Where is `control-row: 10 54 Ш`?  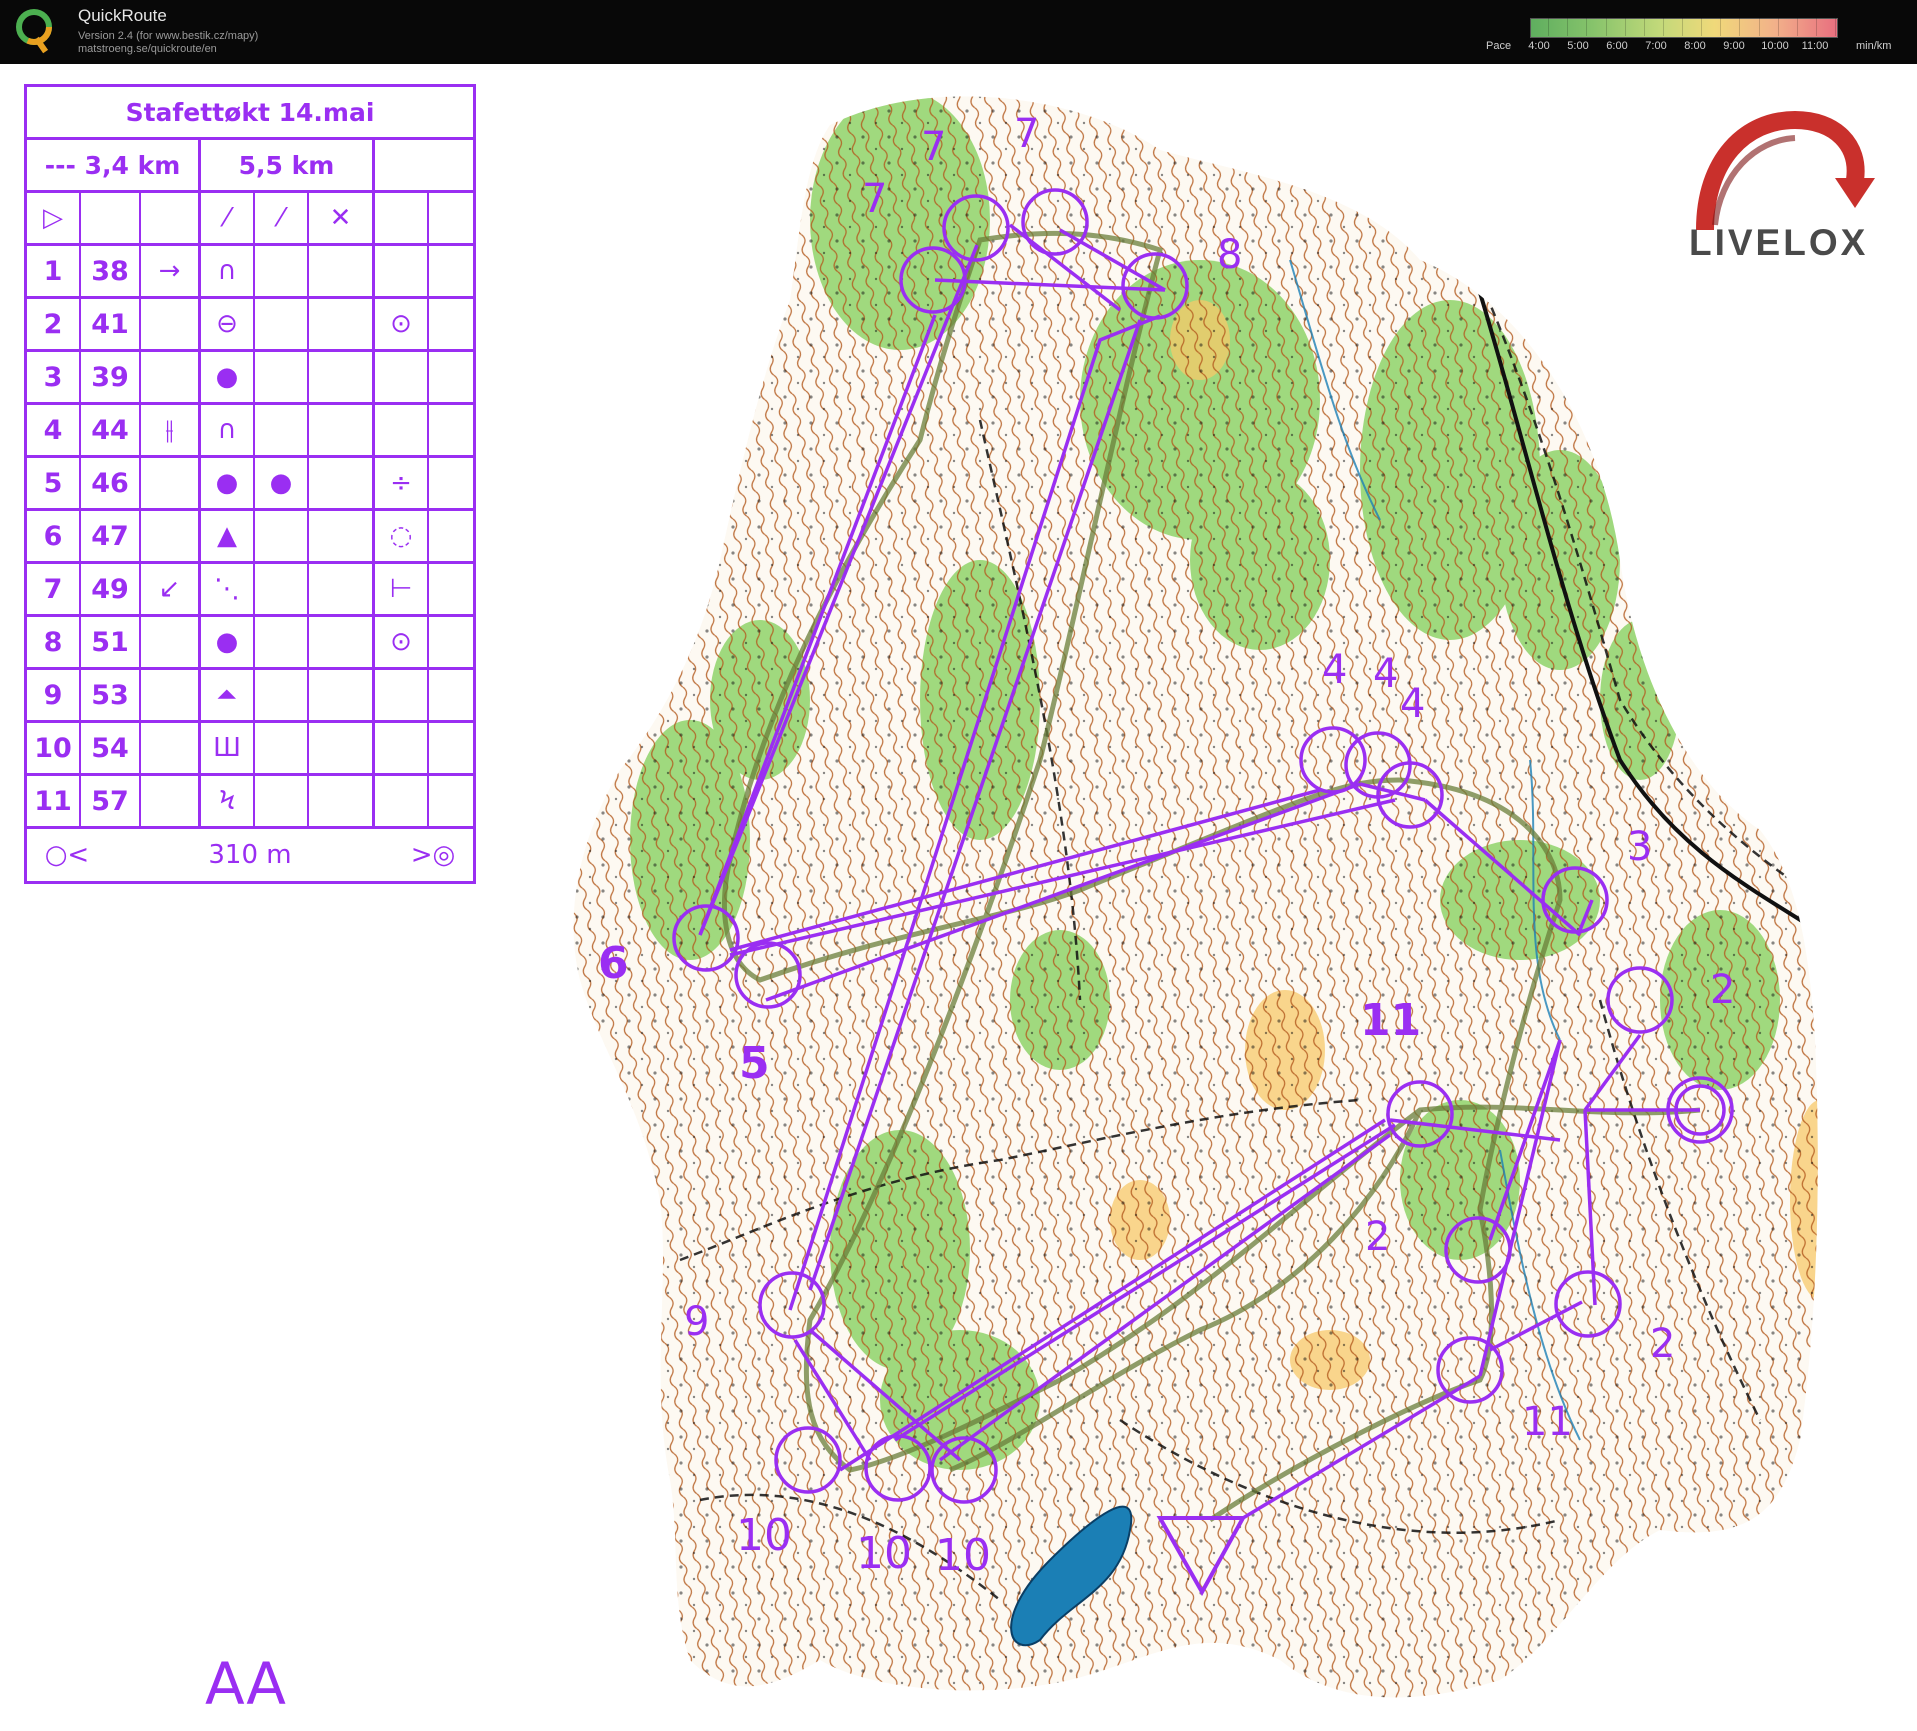
control-row: 10 54 Ш is located at coordinates (250, 749).